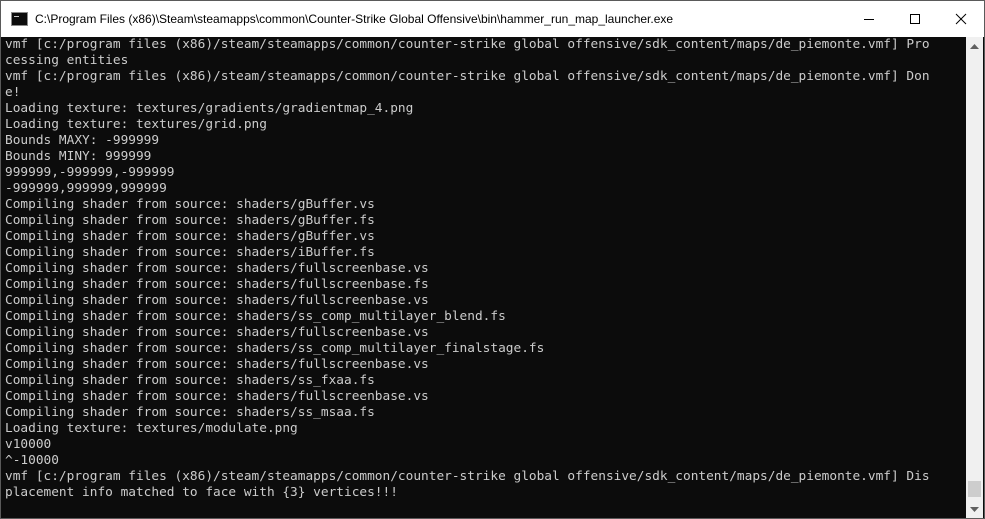  What do you see at coordinates (151, 428) in the screenshot?
I see `console-line: Loading texture: textures/modulate.png` at bounding box center [151, 428].